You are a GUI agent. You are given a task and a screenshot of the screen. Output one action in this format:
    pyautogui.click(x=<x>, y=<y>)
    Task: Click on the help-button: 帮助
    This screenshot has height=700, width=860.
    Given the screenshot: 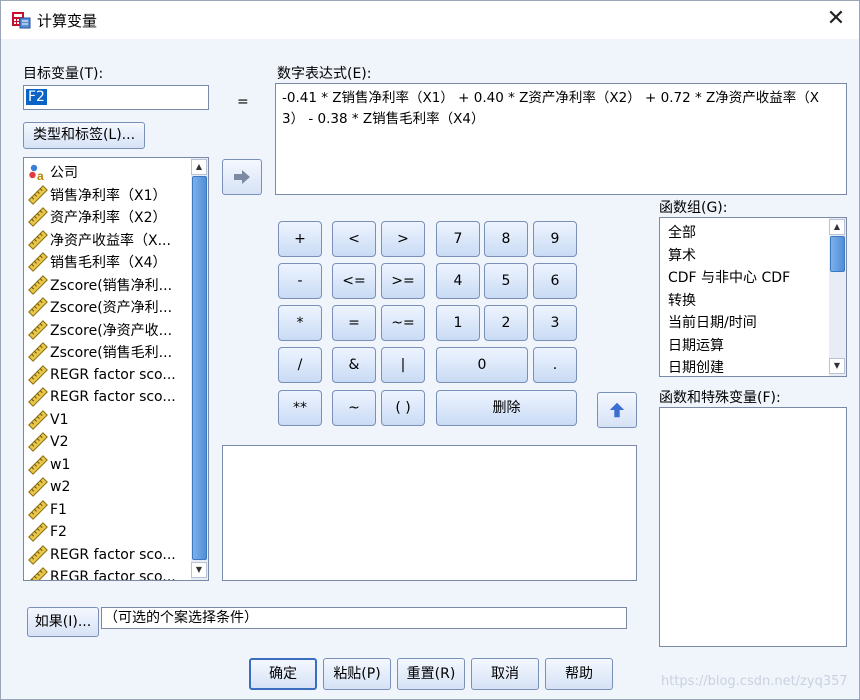 What is the action you would take?
    pyautogui.click(x=579, y=674)
    